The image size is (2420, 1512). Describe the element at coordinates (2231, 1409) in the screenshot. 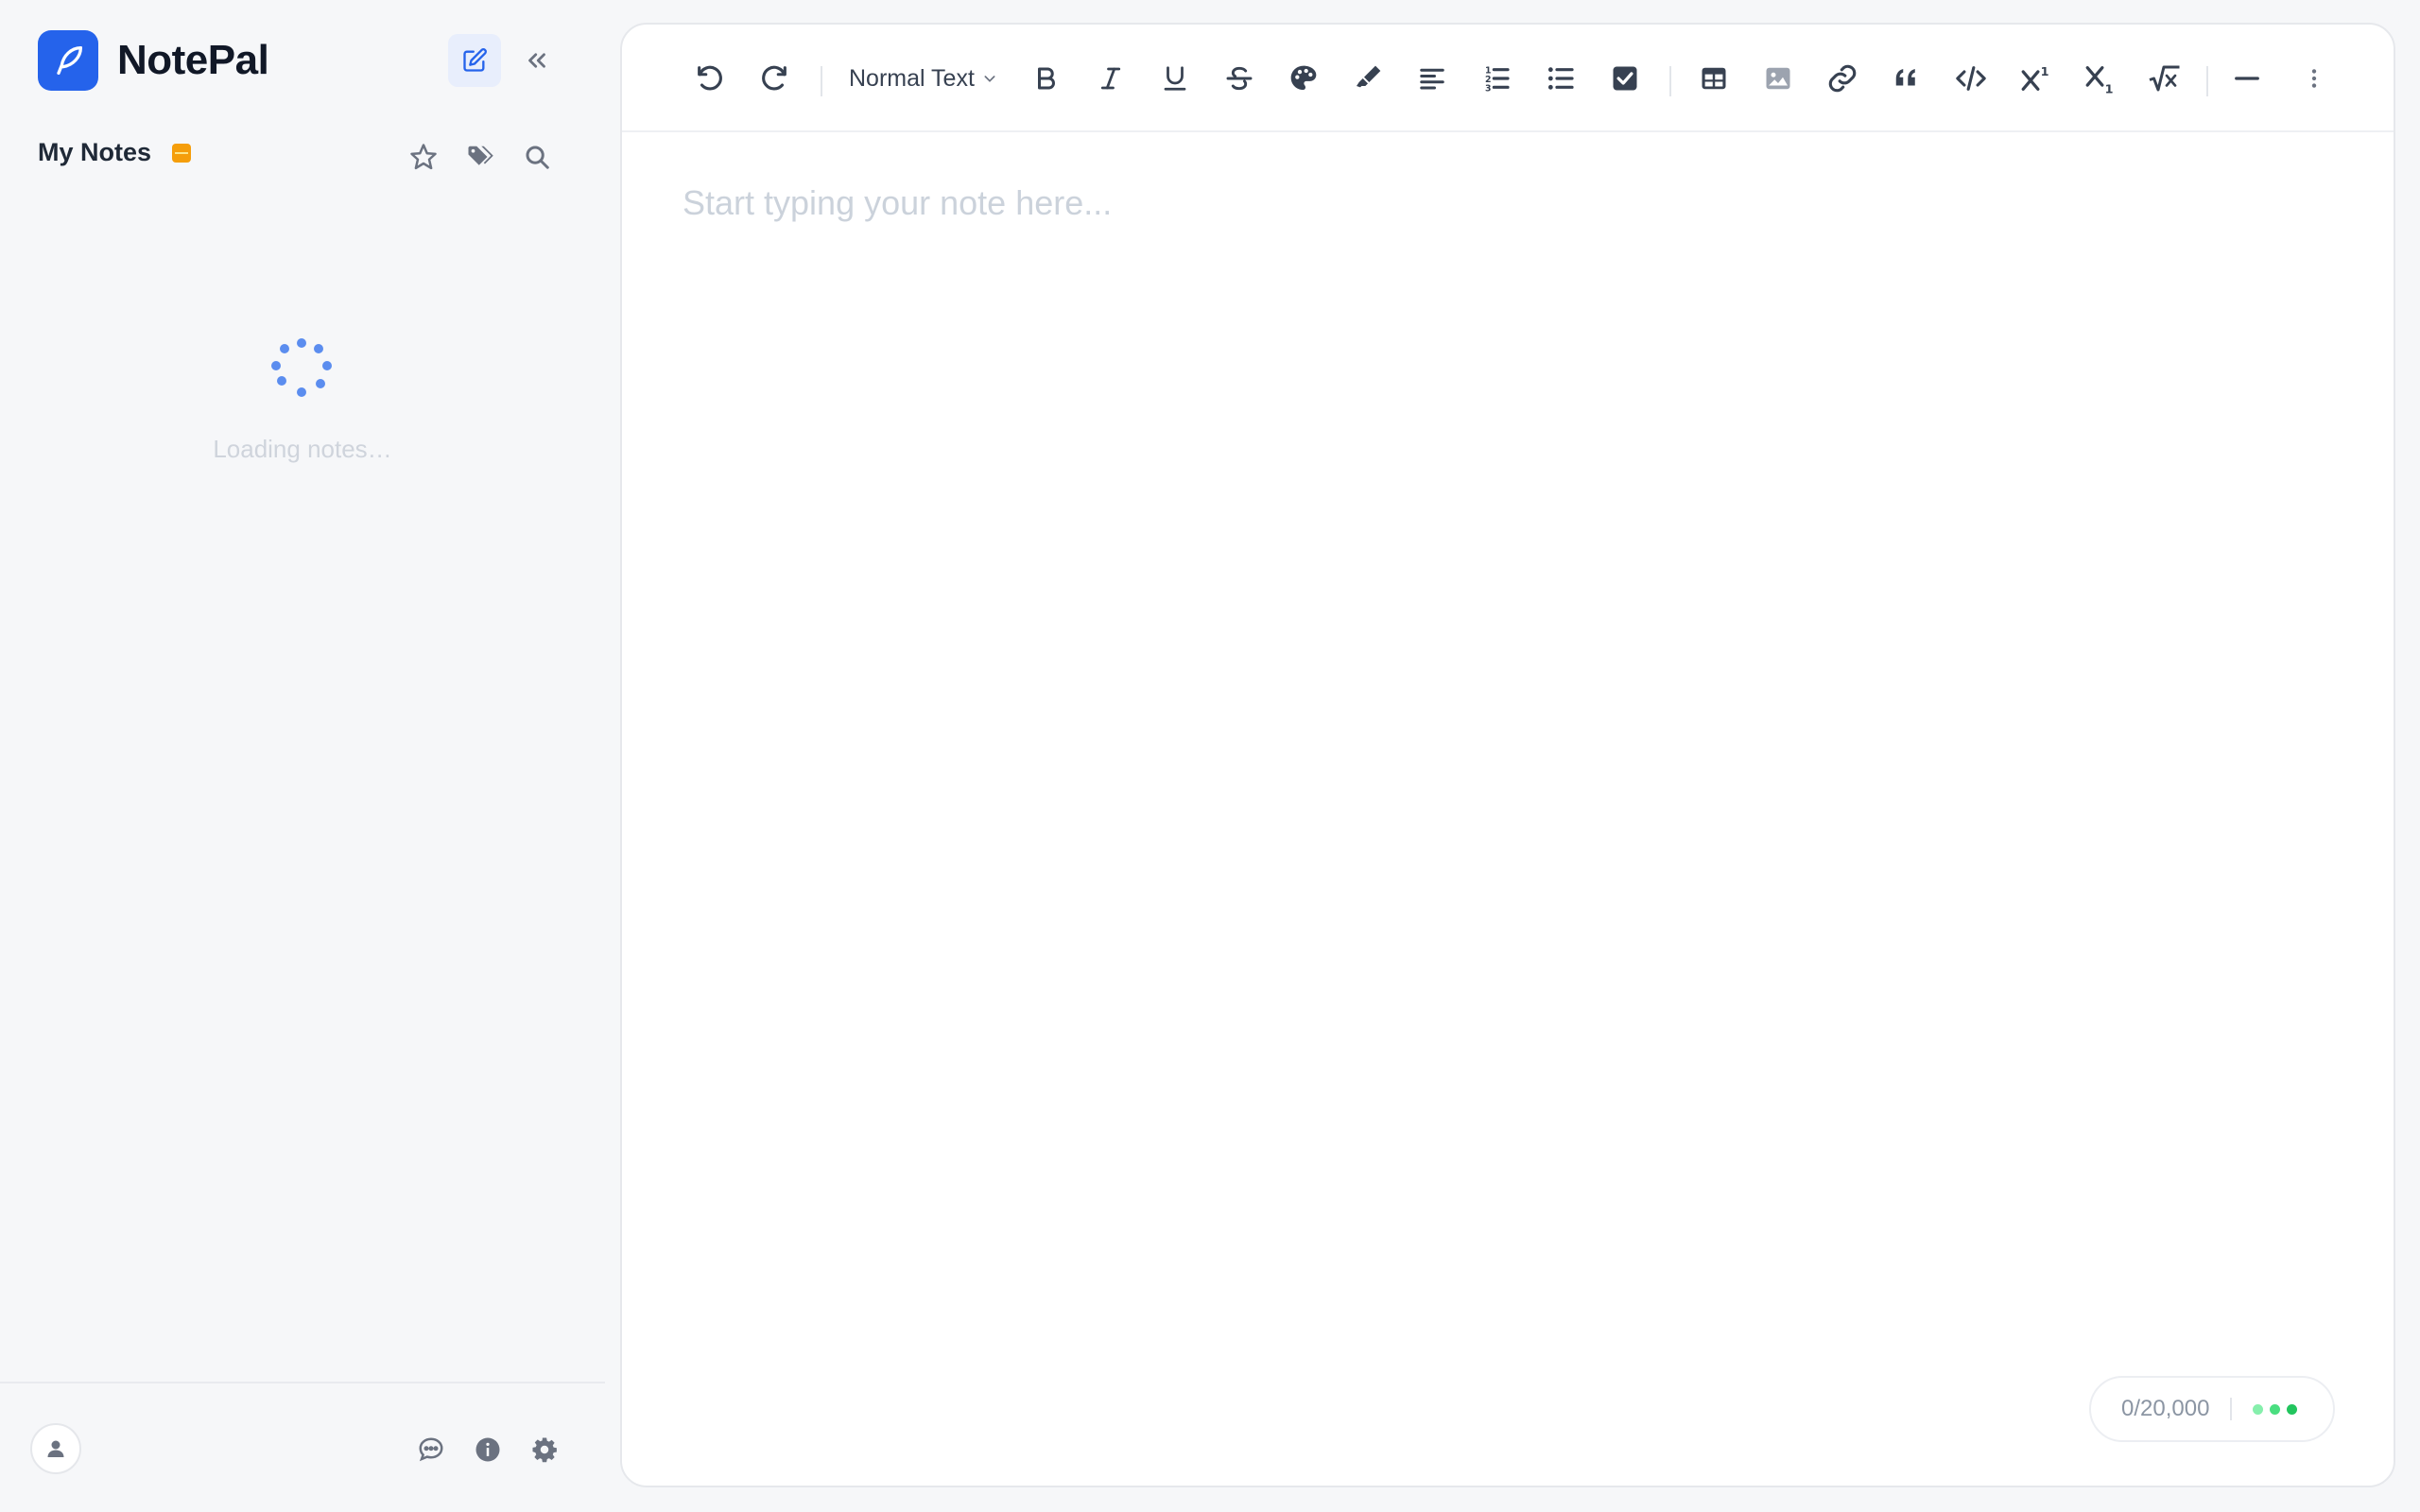

I see `status-divider` at that location.